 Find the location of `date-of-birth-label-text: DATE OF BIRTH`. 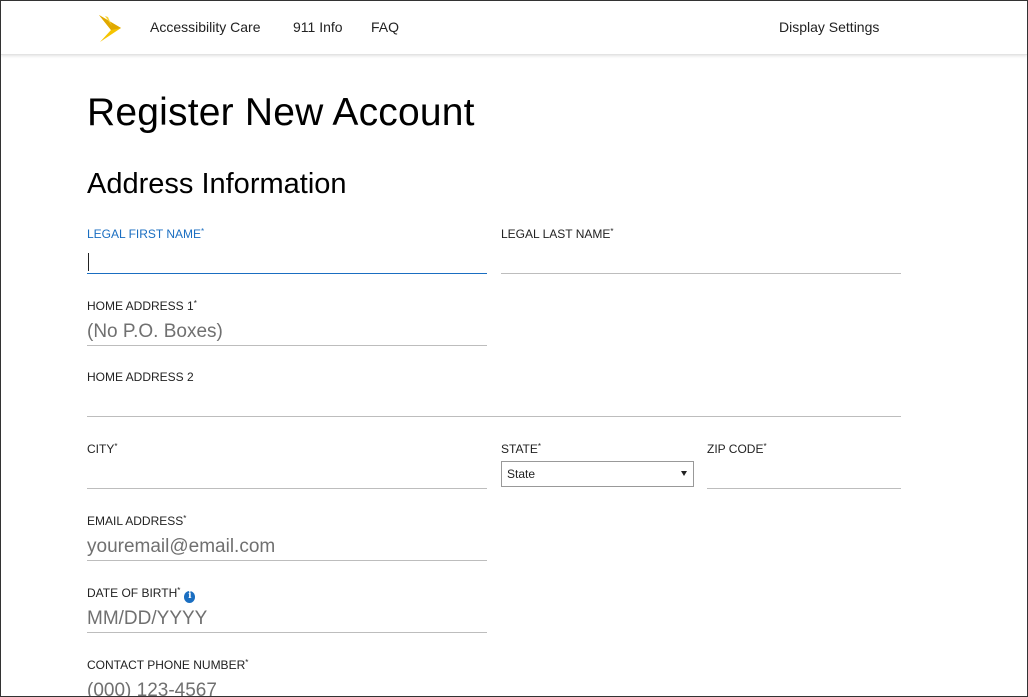

date-of-birth-label-text: DATE OF BIRTH is located at coordinates (132, 593).